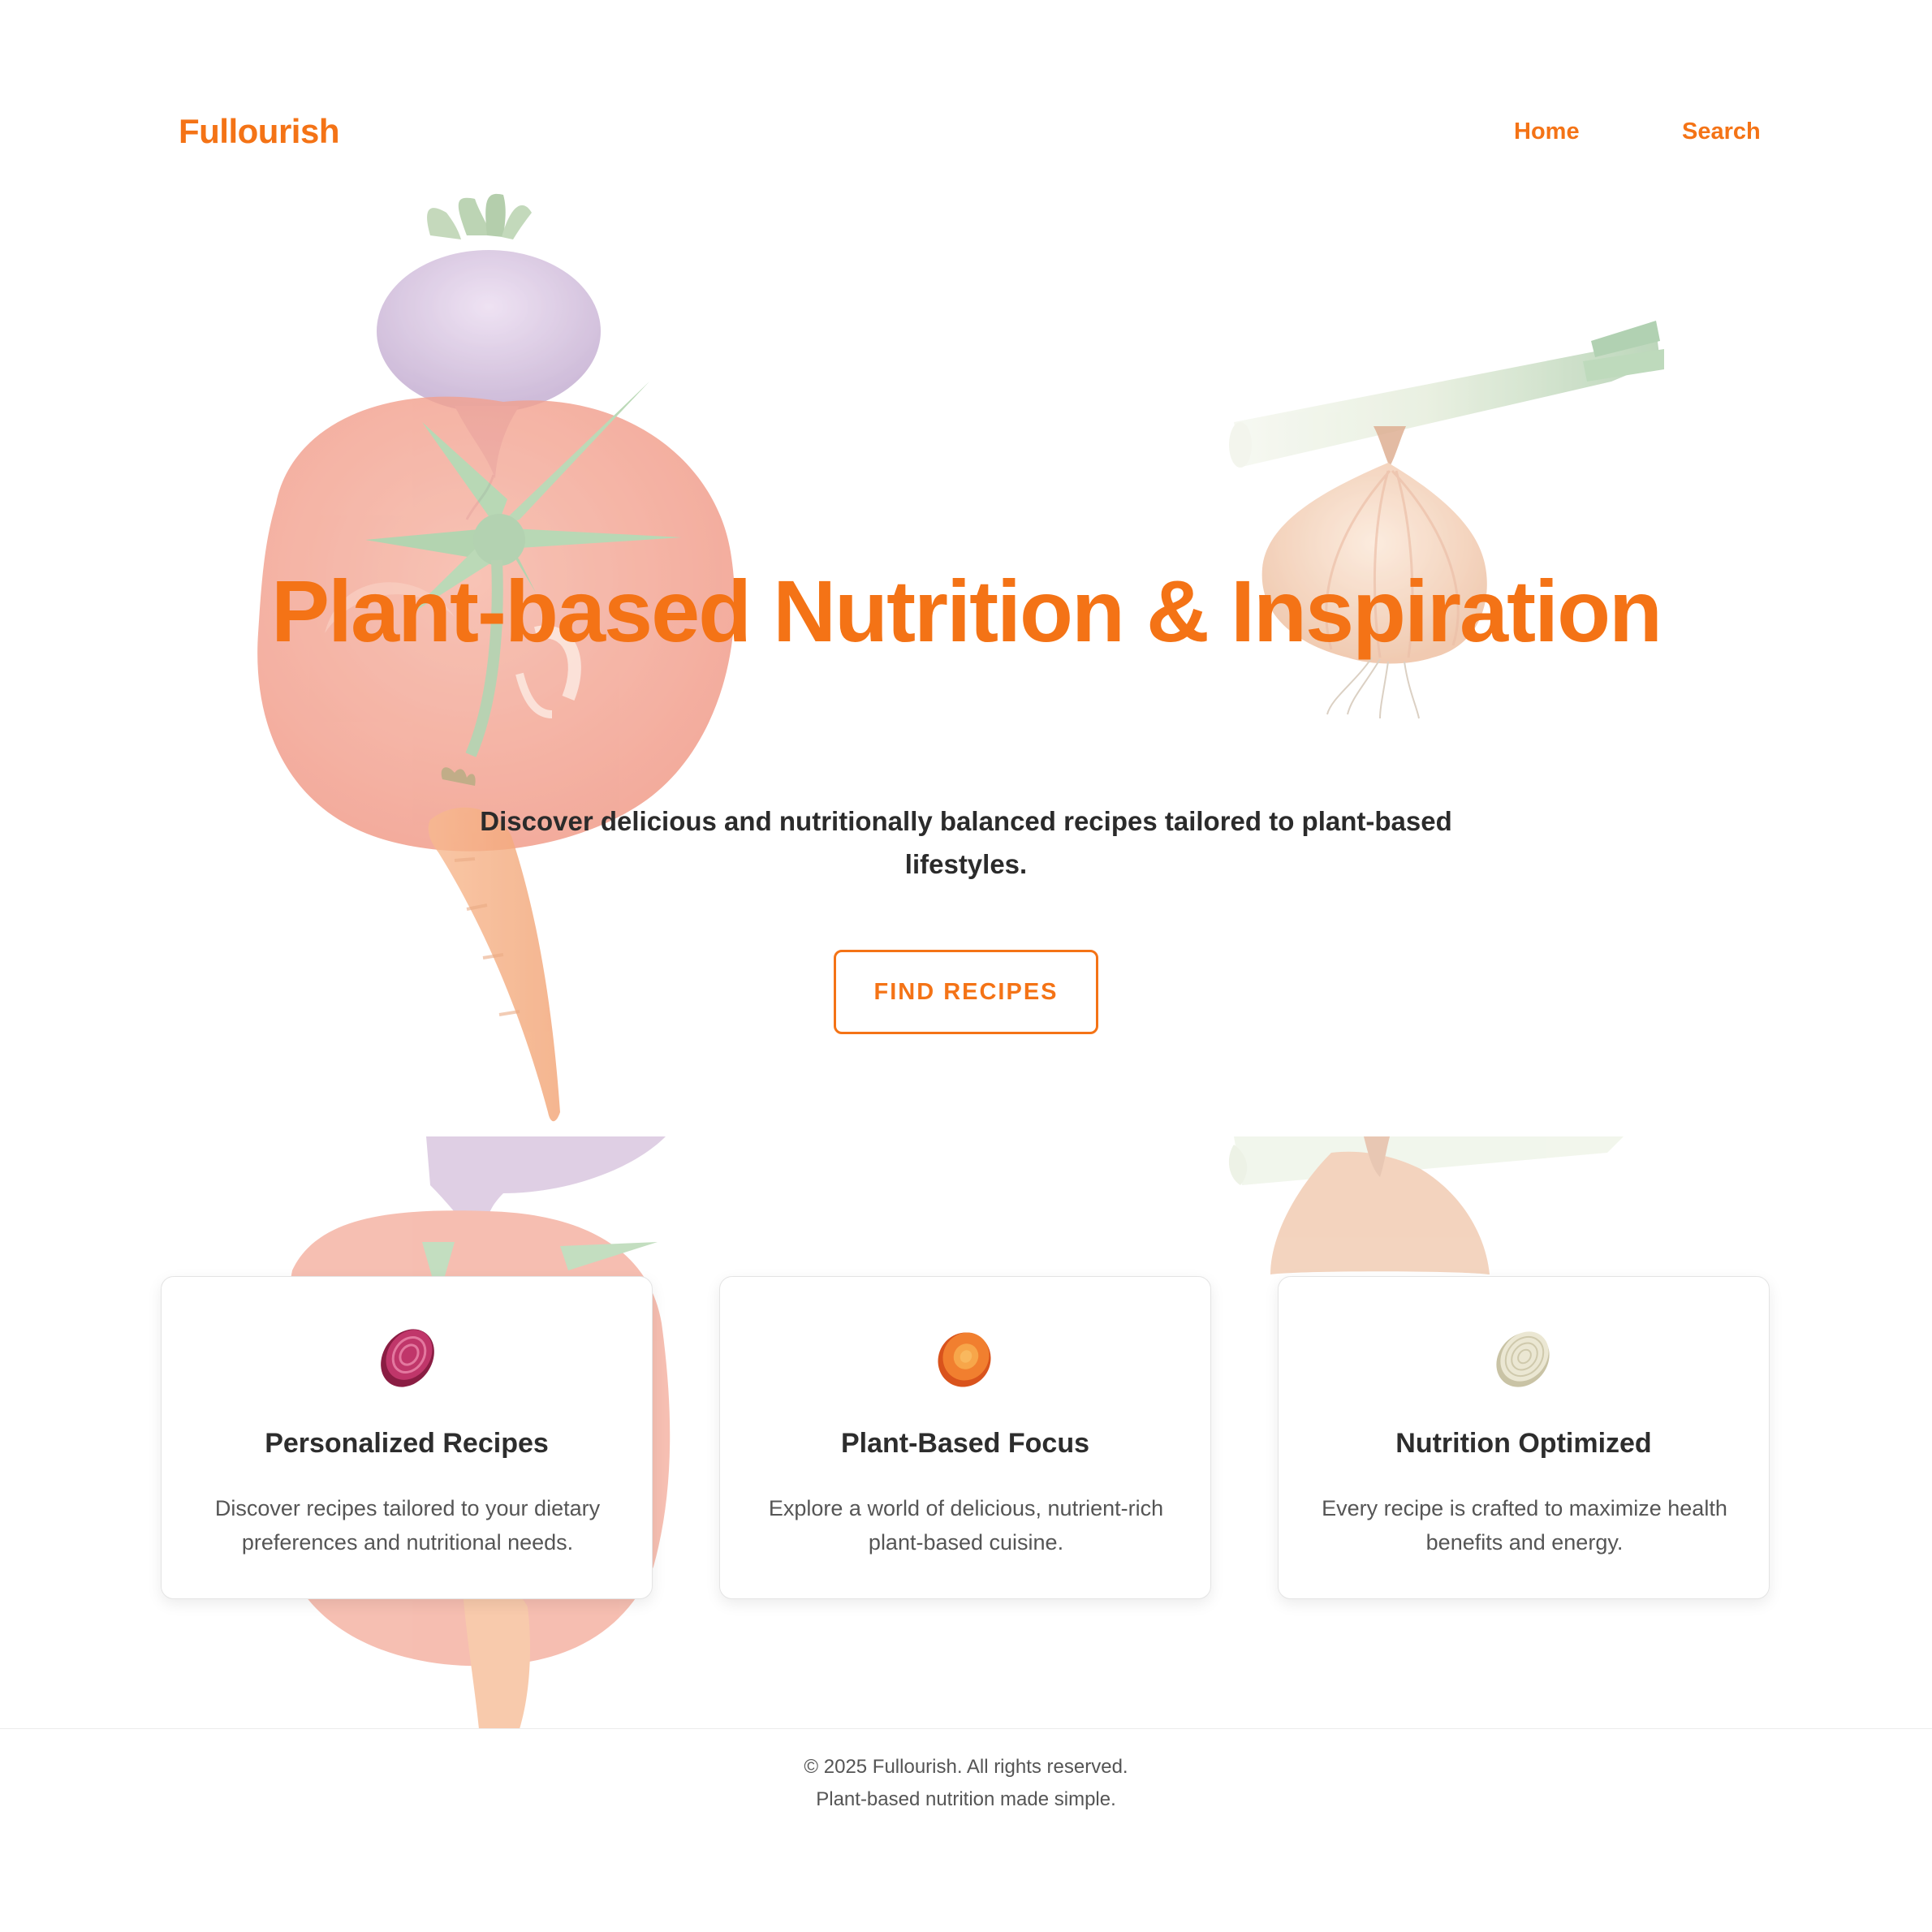  I want to click on hero-title: Plant-based Nutrition & Inspiration, so click(966, 611).